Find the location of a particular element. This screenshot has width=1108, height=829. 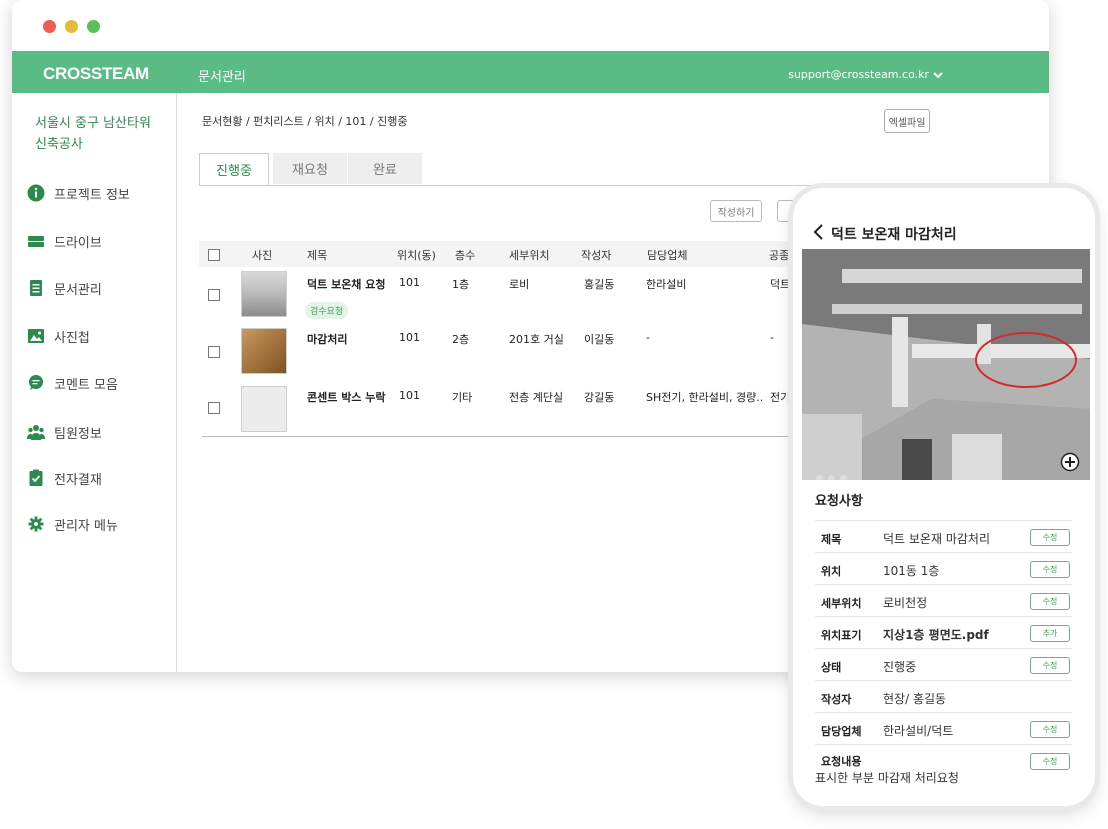

detail-label: 상태 is located at coordinates (831, 667).